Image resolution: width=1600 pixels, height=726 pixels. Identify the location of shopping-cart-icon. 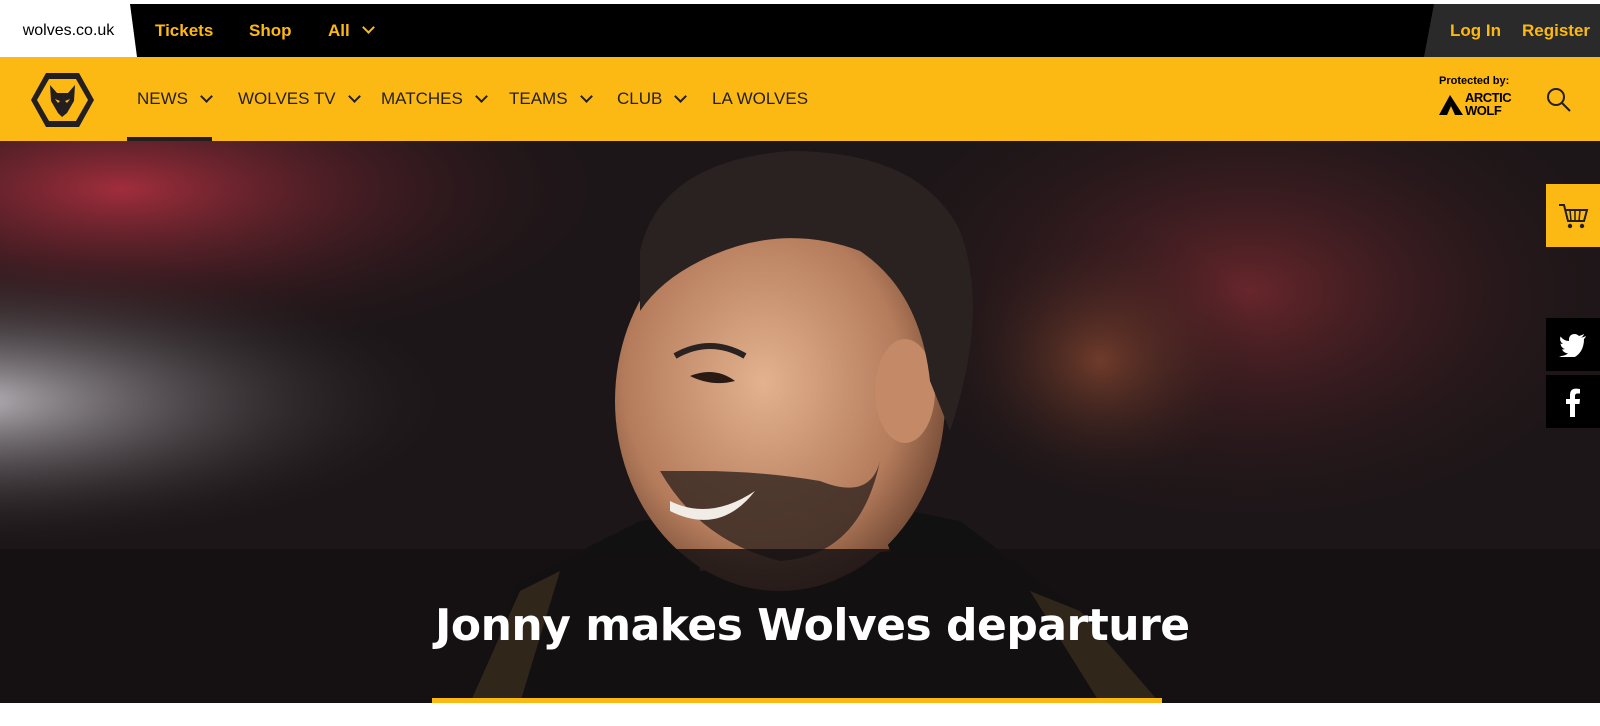
(1574, 215).